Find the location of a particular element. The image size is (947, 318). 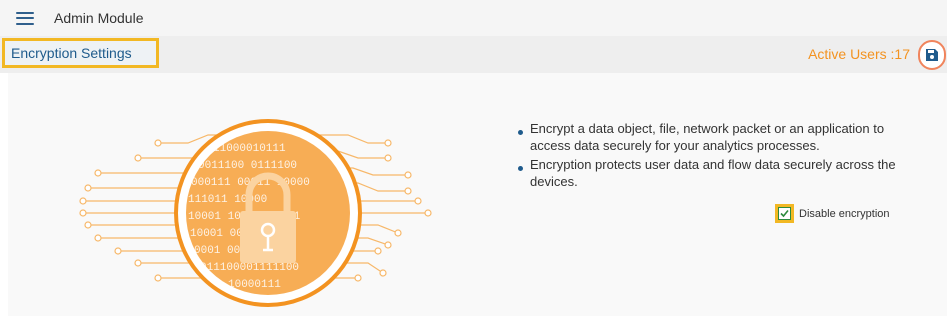

save-button is located at coordinates (932, 55).